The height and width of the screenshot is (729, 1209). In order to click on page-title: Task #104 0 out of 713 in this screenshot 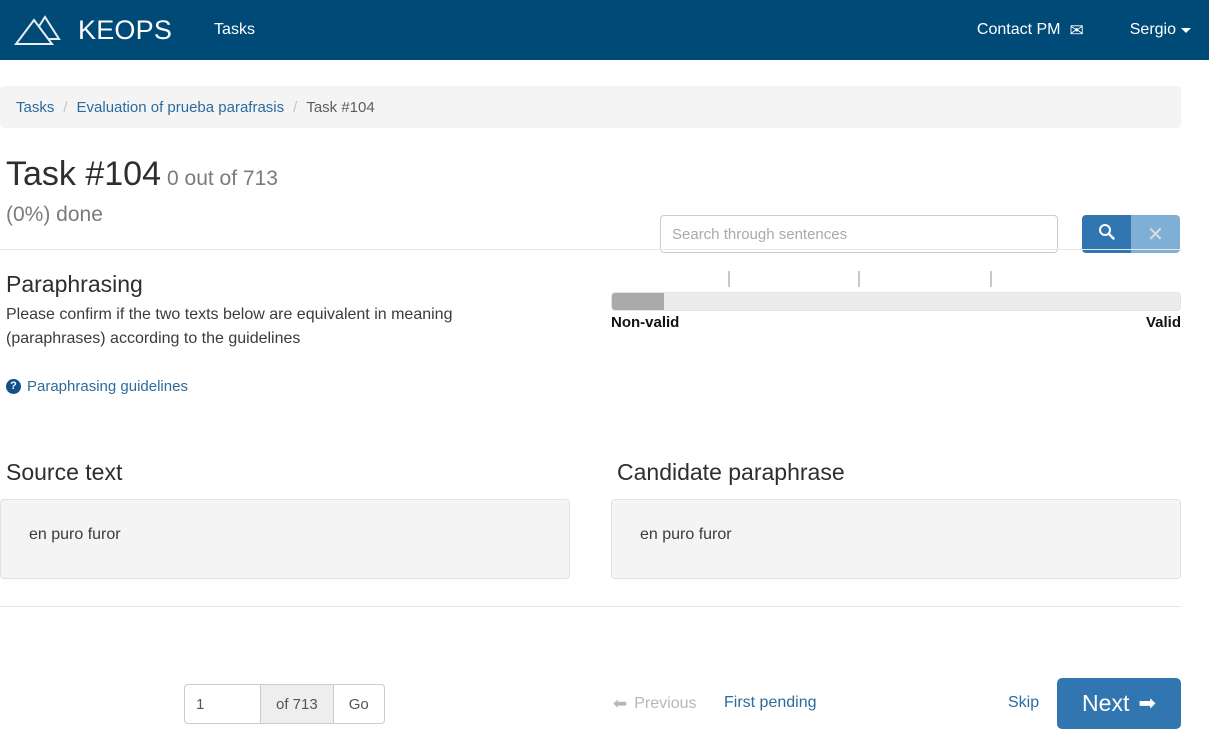, I will do `click(142, 176)`.